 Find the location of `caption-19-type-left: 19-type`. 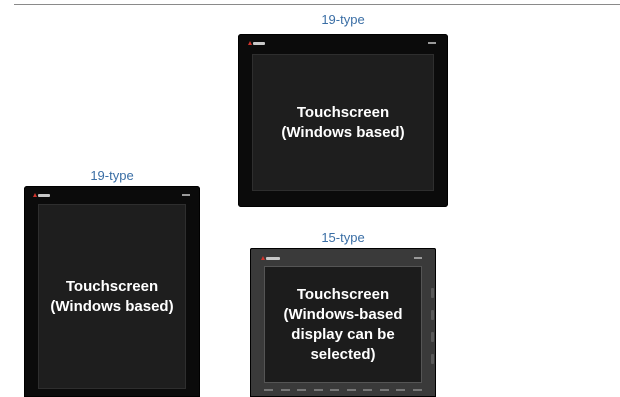

caption-19-type-left: 19-type is located at coordinates (112, 175).